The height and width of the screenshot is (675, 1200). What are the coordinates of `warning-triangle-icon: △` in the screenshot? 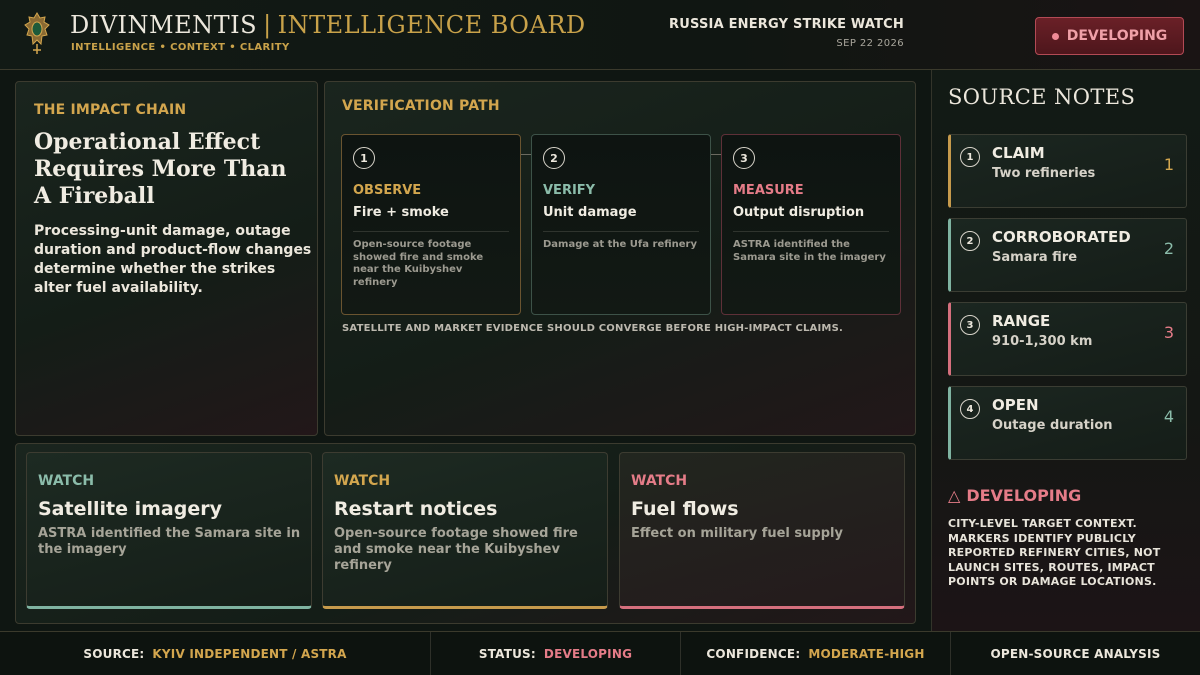 It's located at (954, 495).